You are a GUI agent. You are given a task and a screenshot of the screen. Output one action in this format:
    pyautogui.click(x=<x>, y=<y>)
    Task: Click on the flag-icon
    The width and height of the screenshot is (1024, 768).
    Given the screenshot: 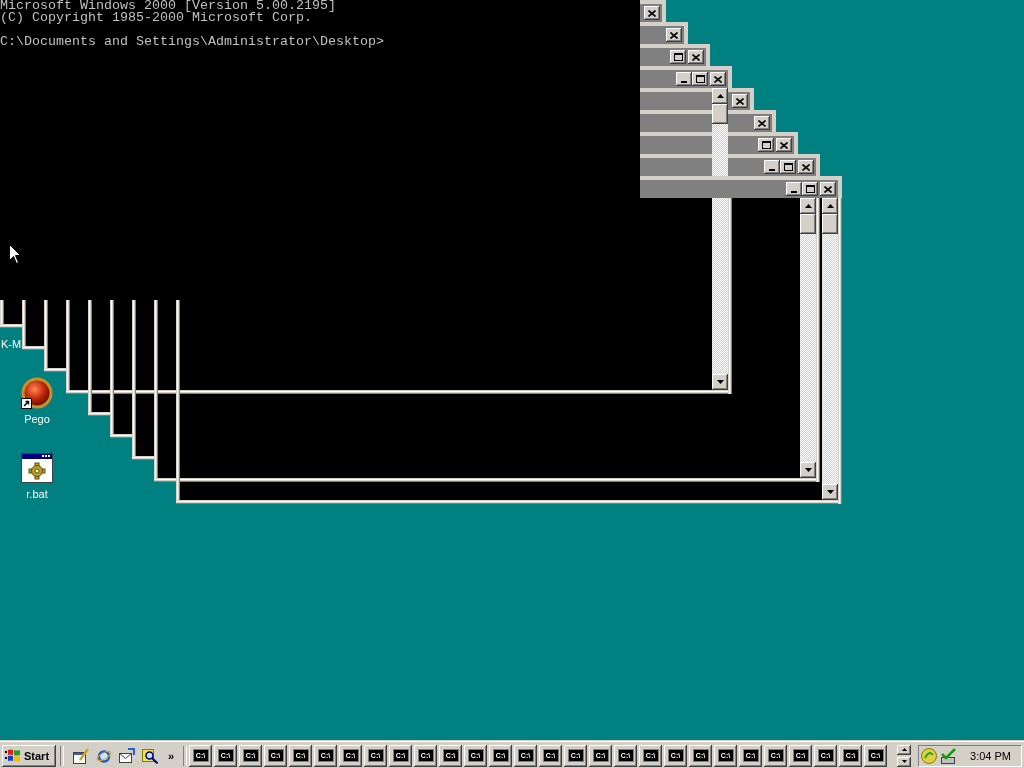 What is the action you would take?
    pyautogui.click(x=13, y=755)
    